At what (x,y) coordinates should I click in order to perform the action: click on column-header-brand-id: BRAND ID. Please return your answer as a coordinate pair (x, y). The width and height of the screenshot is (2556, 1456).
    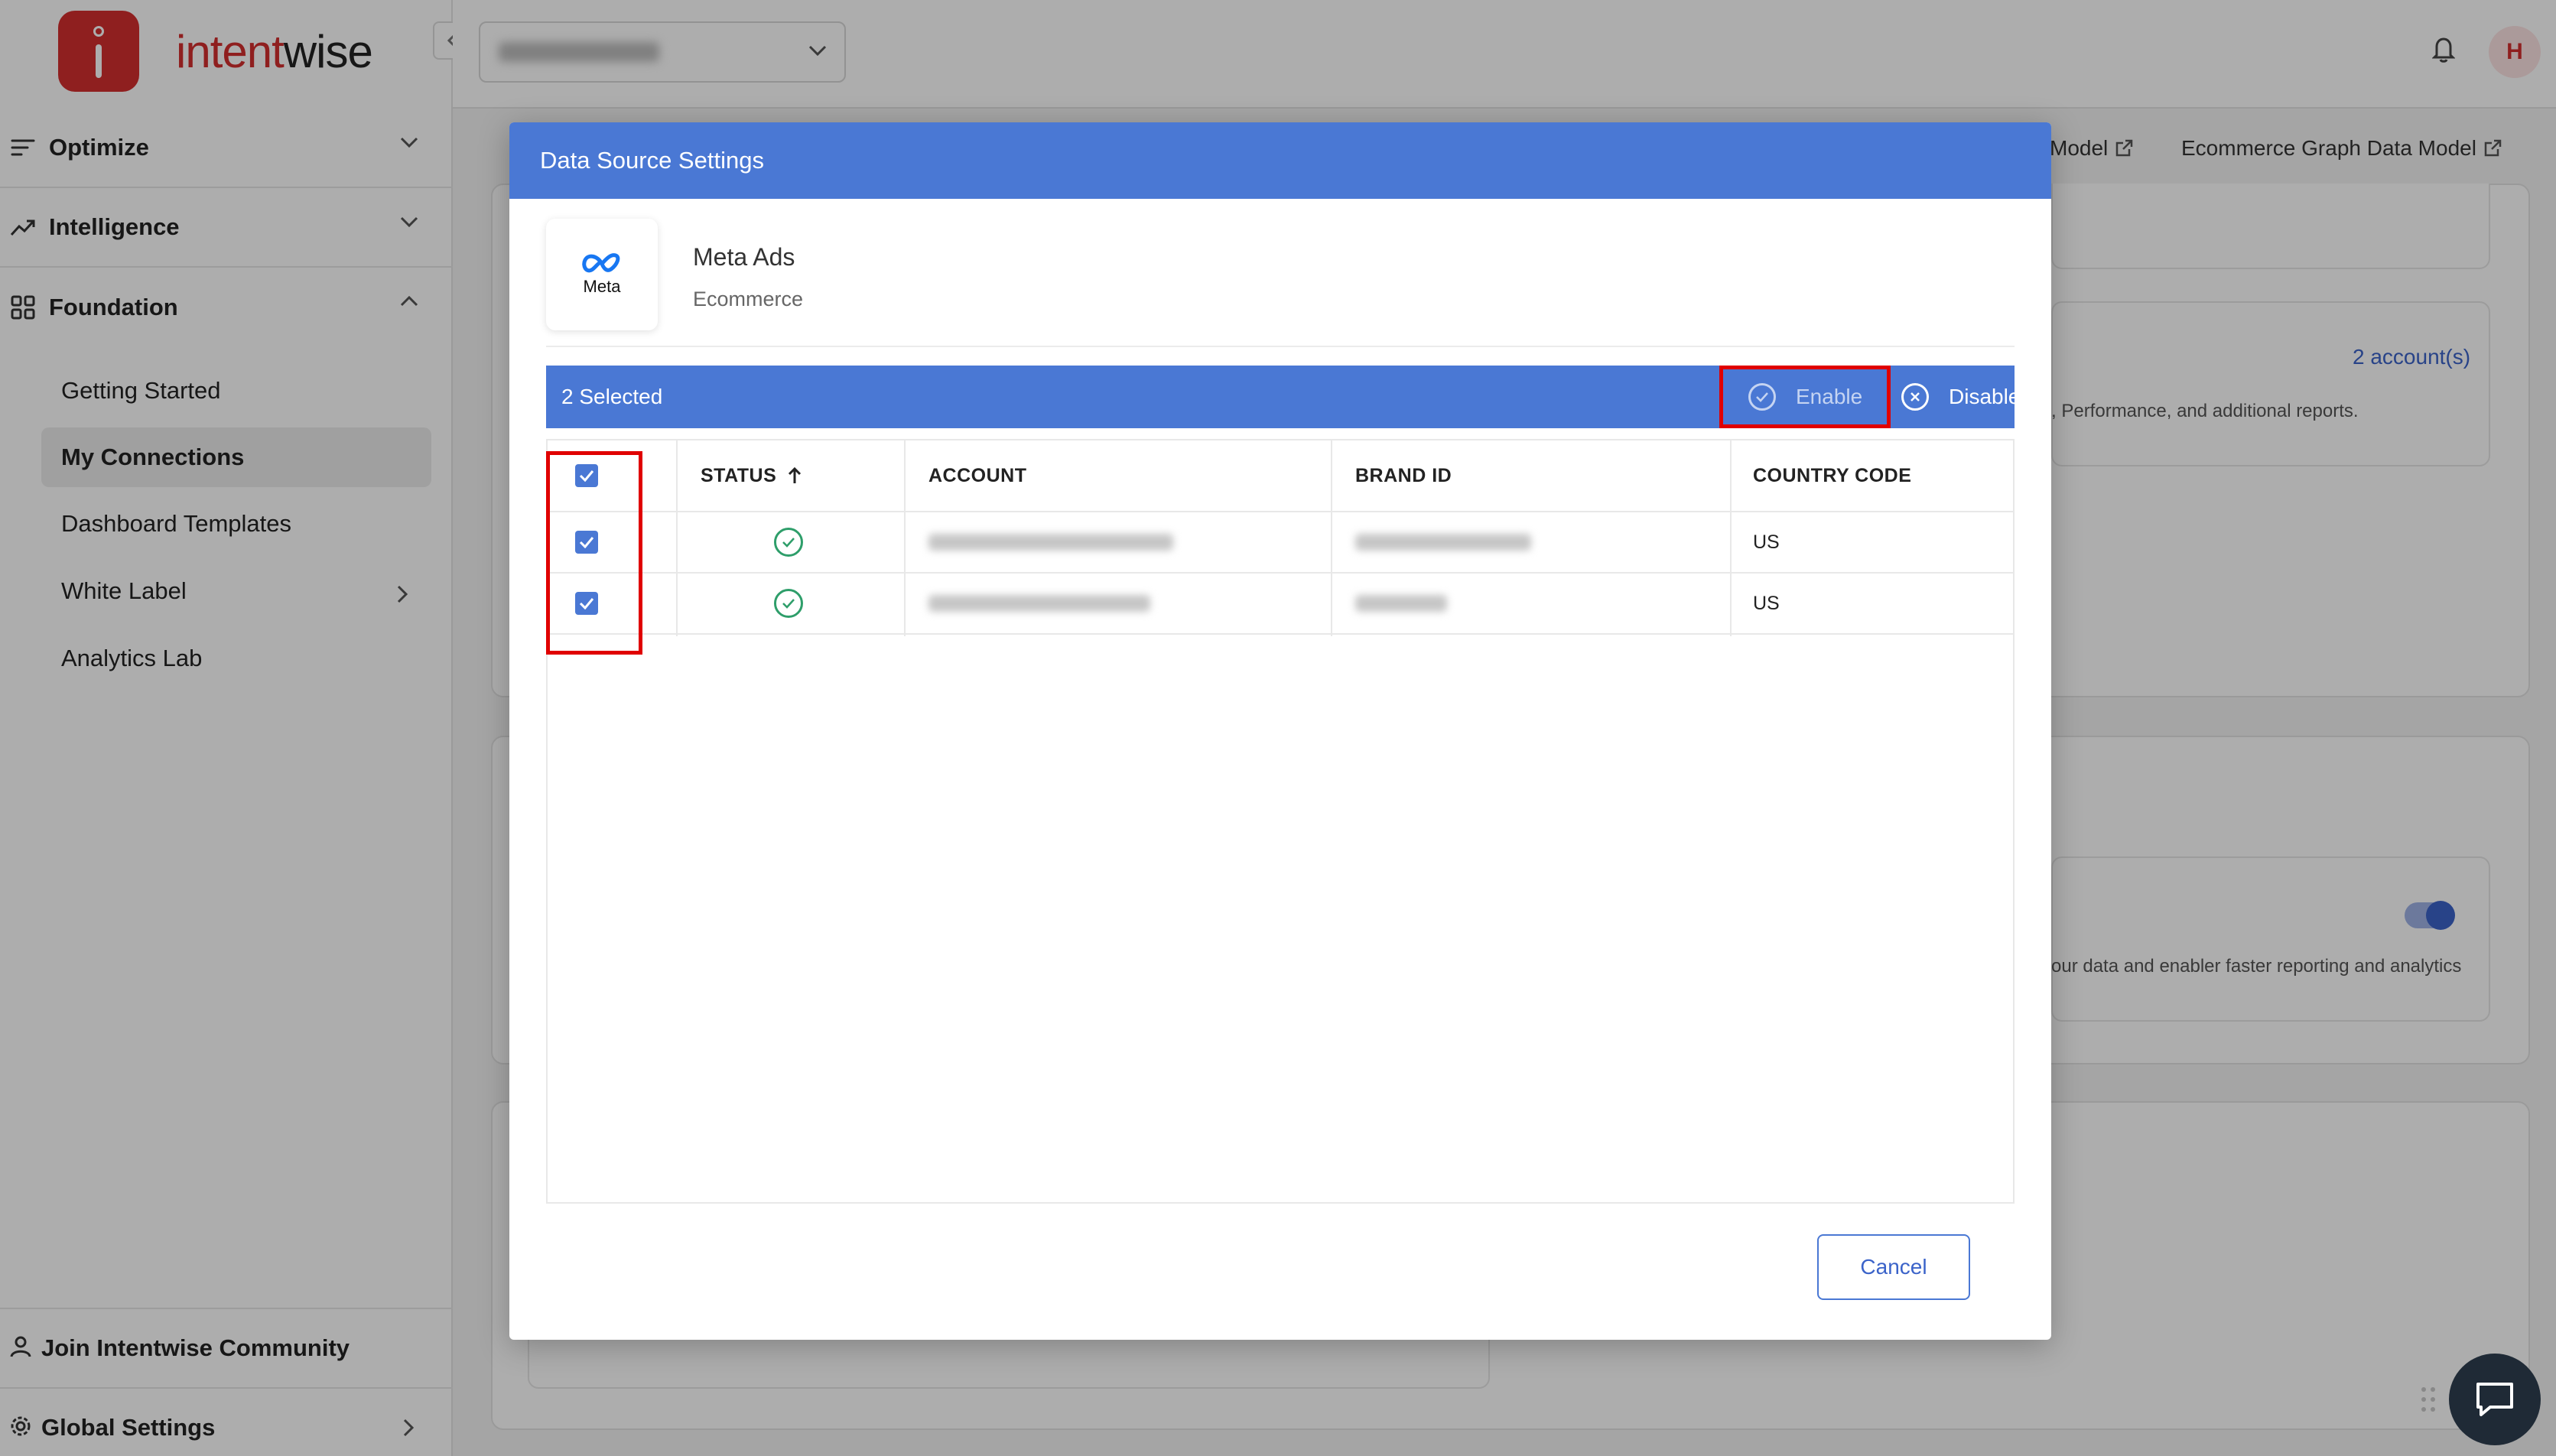
    Looking at the image, I should click on (1404, 475).